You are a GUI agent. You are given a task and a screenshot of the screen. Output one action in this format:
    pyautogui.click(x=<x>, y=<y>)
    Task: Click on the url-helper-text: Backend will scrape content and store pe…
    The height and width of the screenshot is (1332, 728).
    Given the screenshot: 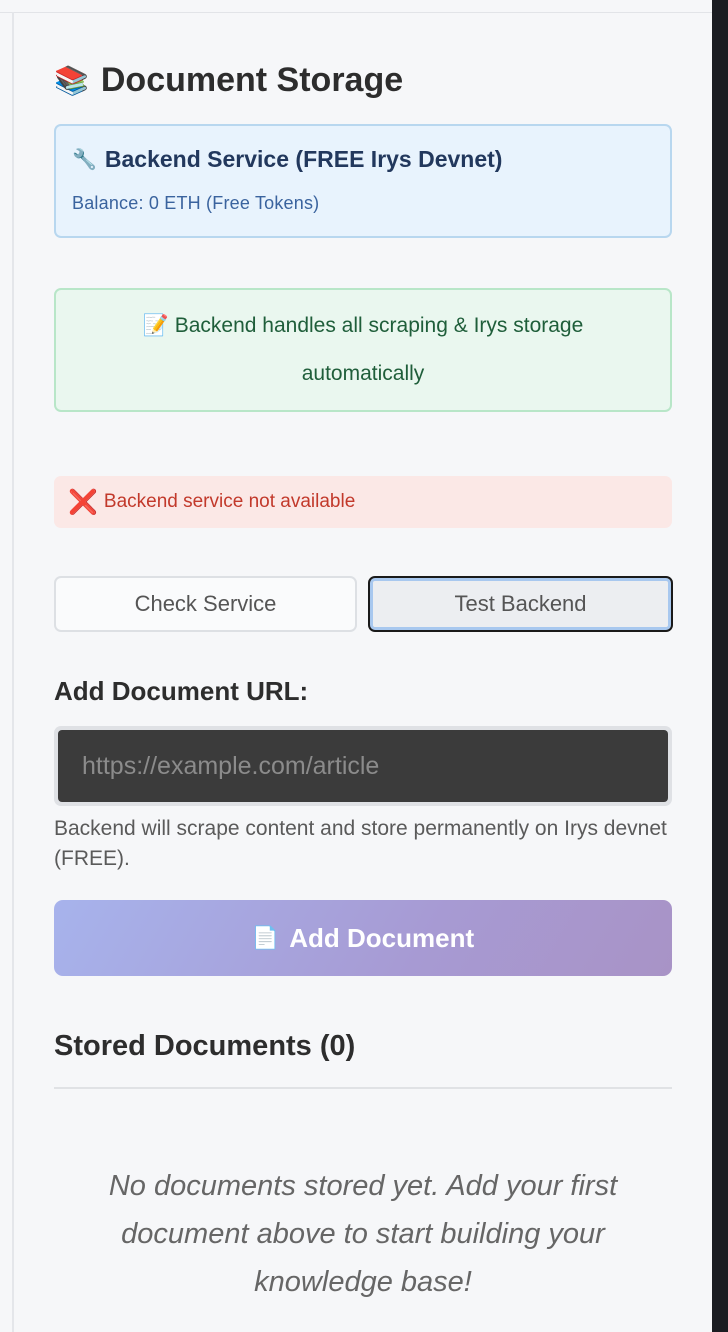 What is the action you would take?
    pyautogui.click(x=360, y=843)
    